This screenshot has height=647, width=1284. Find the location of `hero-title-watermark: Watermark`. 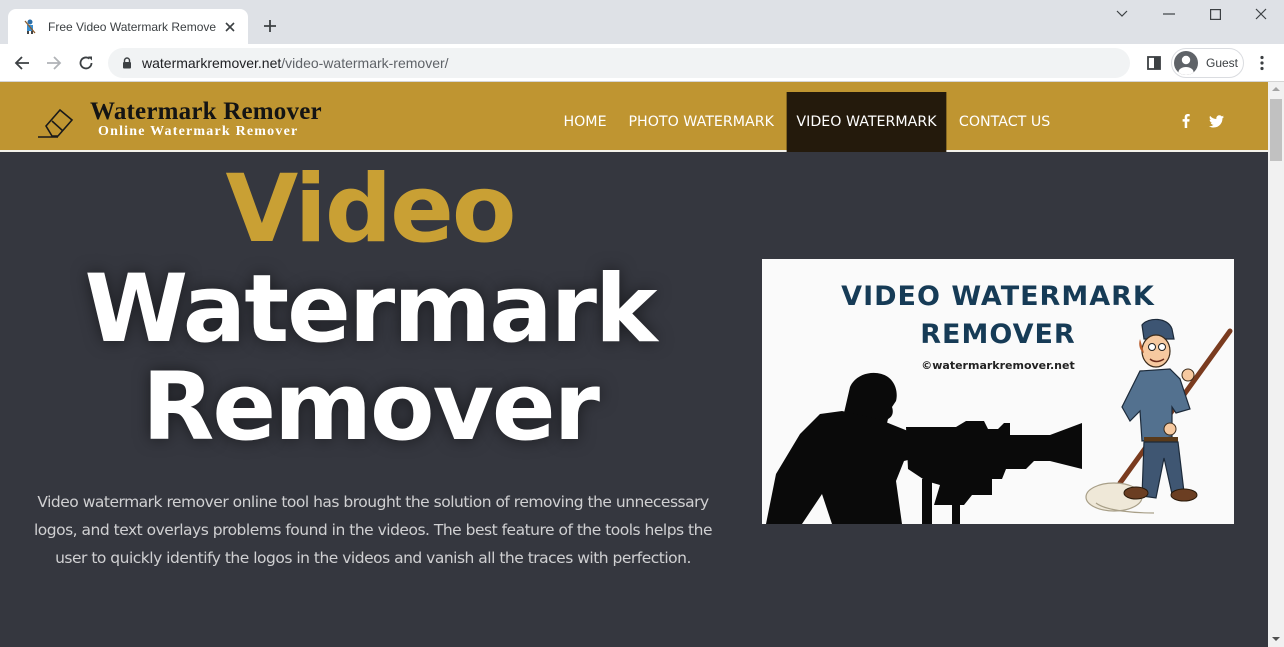

hero-title-watermark: Watermark is located at coordinates (370, 309).